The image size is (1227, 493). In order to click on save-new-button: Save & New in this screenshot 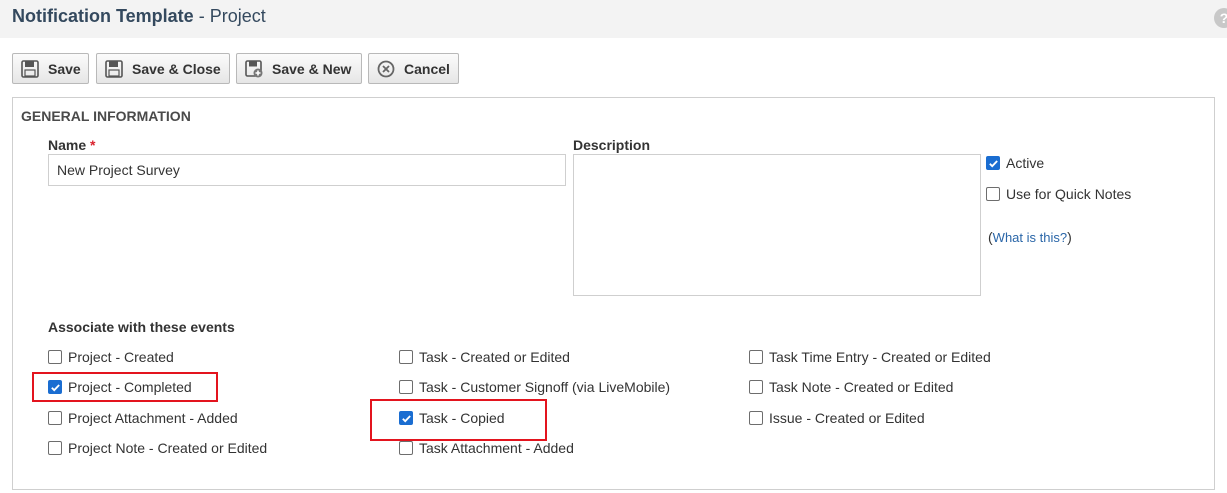, I will do `click(299, 68)`.